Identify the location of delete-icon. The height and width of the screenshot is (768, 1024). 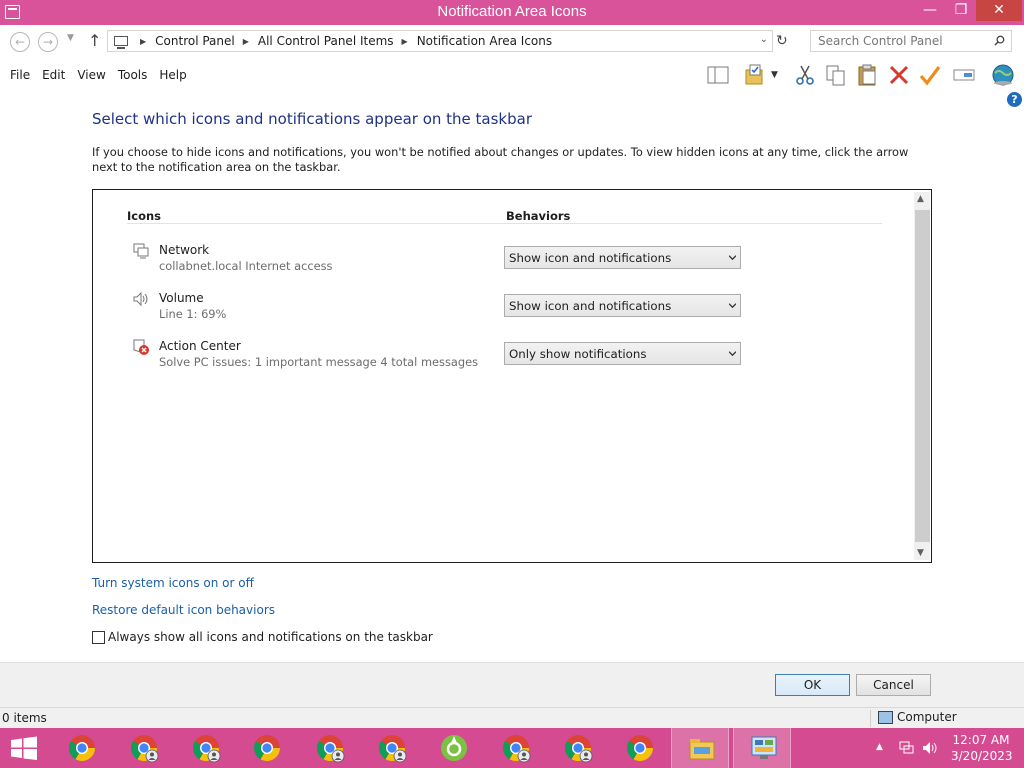
(899, 75).